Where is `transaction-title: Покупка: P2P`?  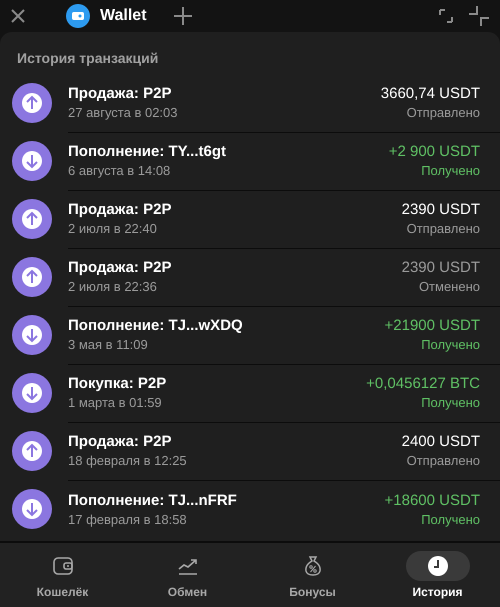 transaction-title: Покупка: P2P is located at coordinates (117, 383).